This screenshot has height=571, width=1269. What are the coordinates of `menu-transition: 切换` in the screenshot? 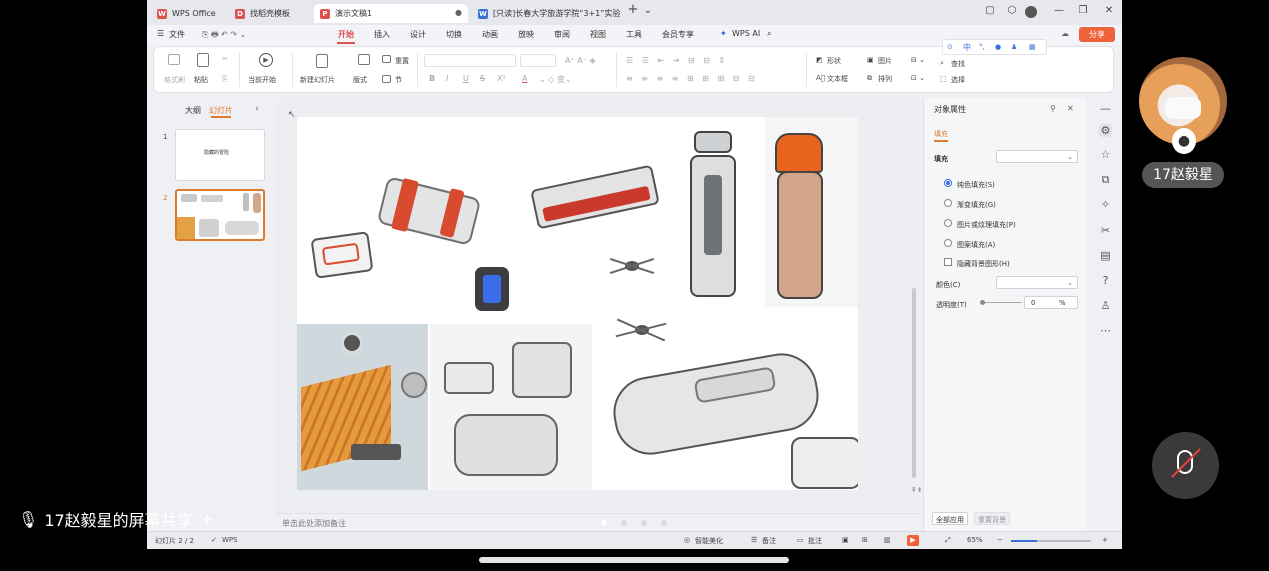 It's located at (454, 34).